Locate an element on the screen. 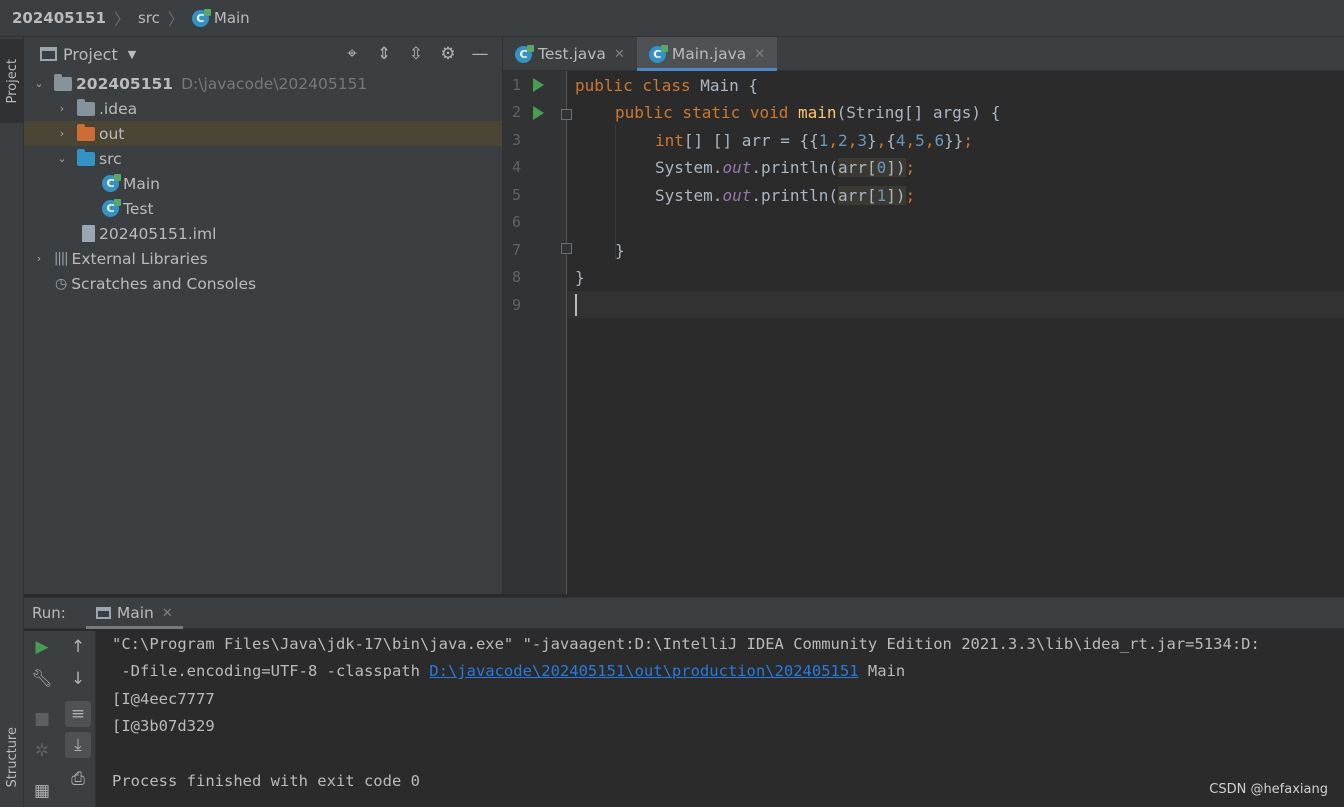  tab-main-java: C Main.java ✕ is located at coordinates (707, 54).